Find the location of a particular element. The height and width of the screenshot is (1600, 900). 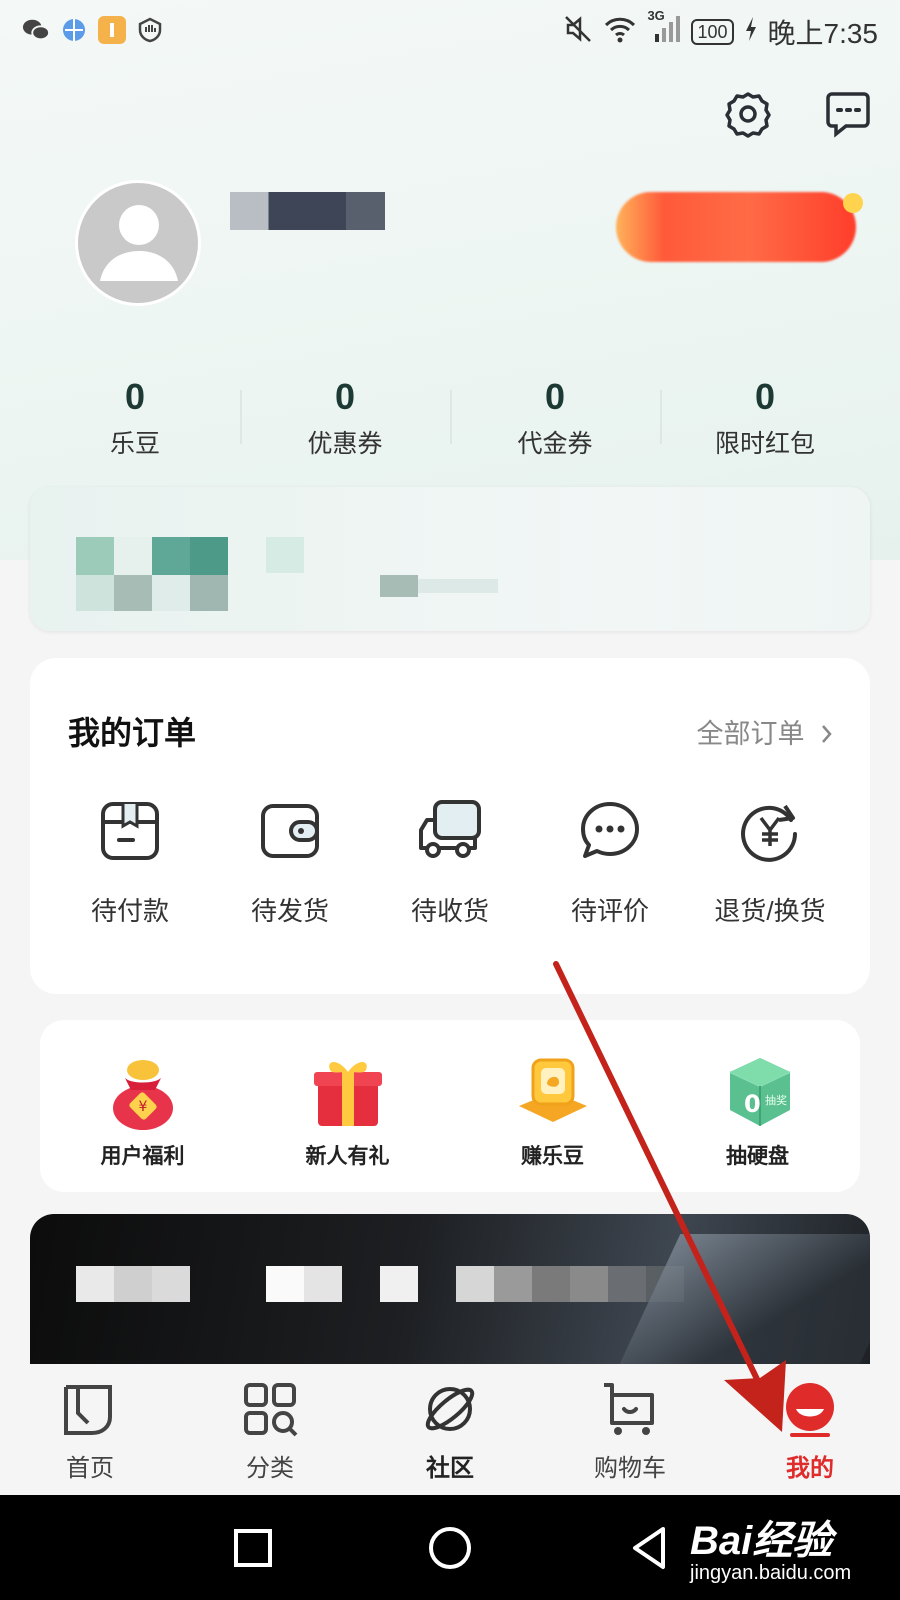

banner-product-image is located at coordinates (744, 1299).